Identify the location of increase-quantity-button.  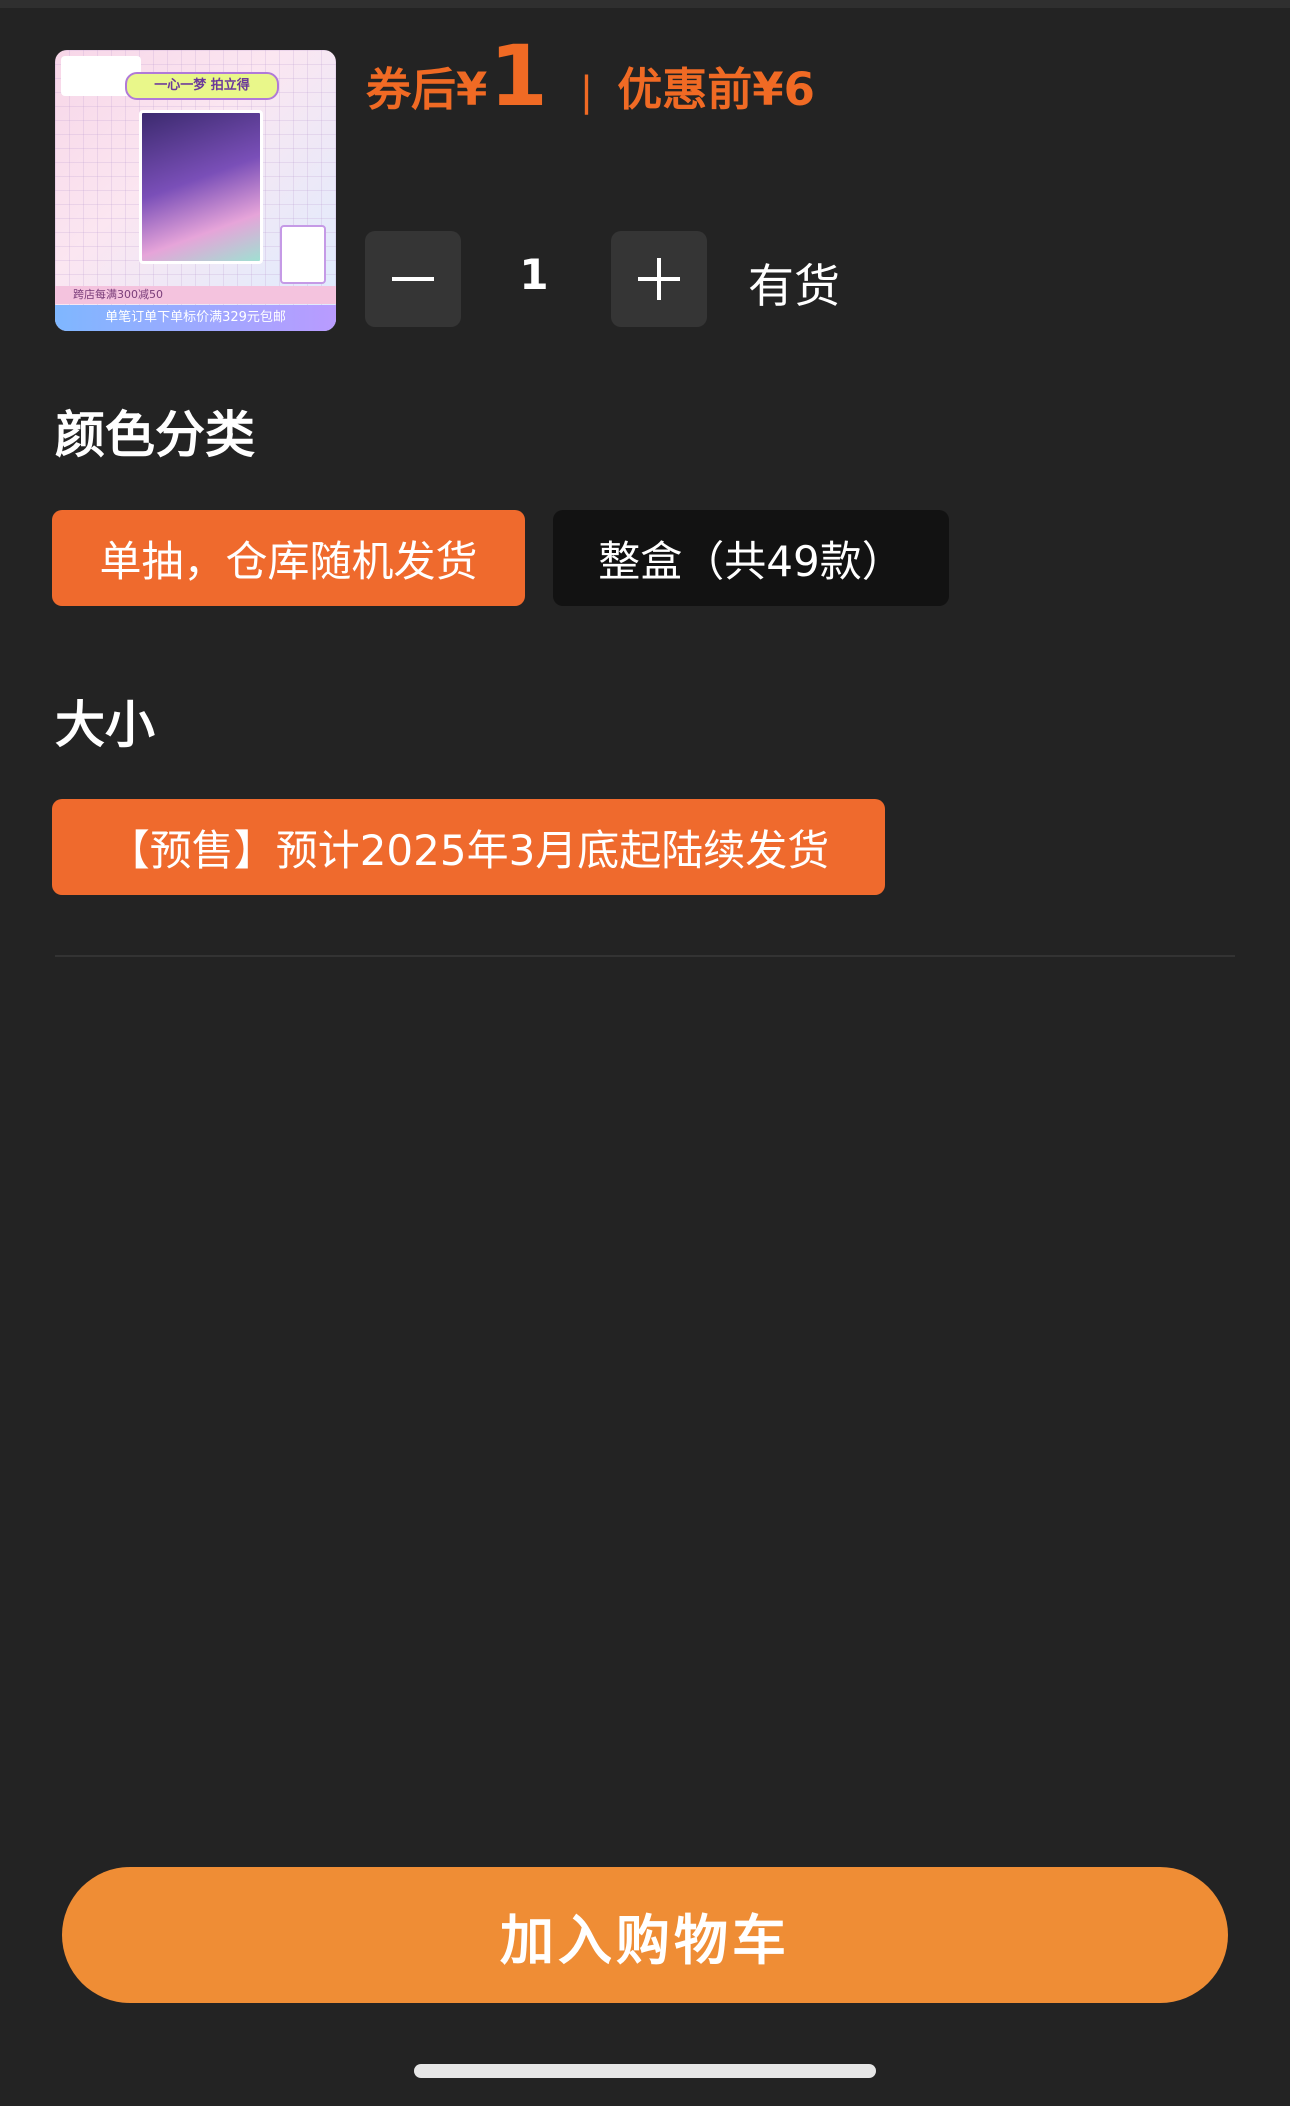
(659, 279).